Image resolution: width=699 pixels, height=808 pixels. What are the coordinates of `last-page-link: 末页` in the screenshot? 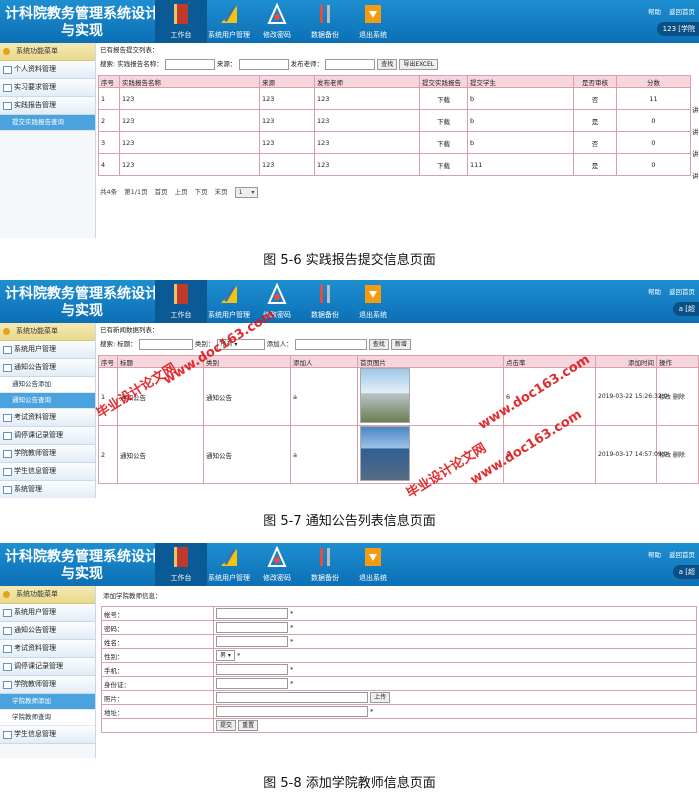 It's located at (221, 192).